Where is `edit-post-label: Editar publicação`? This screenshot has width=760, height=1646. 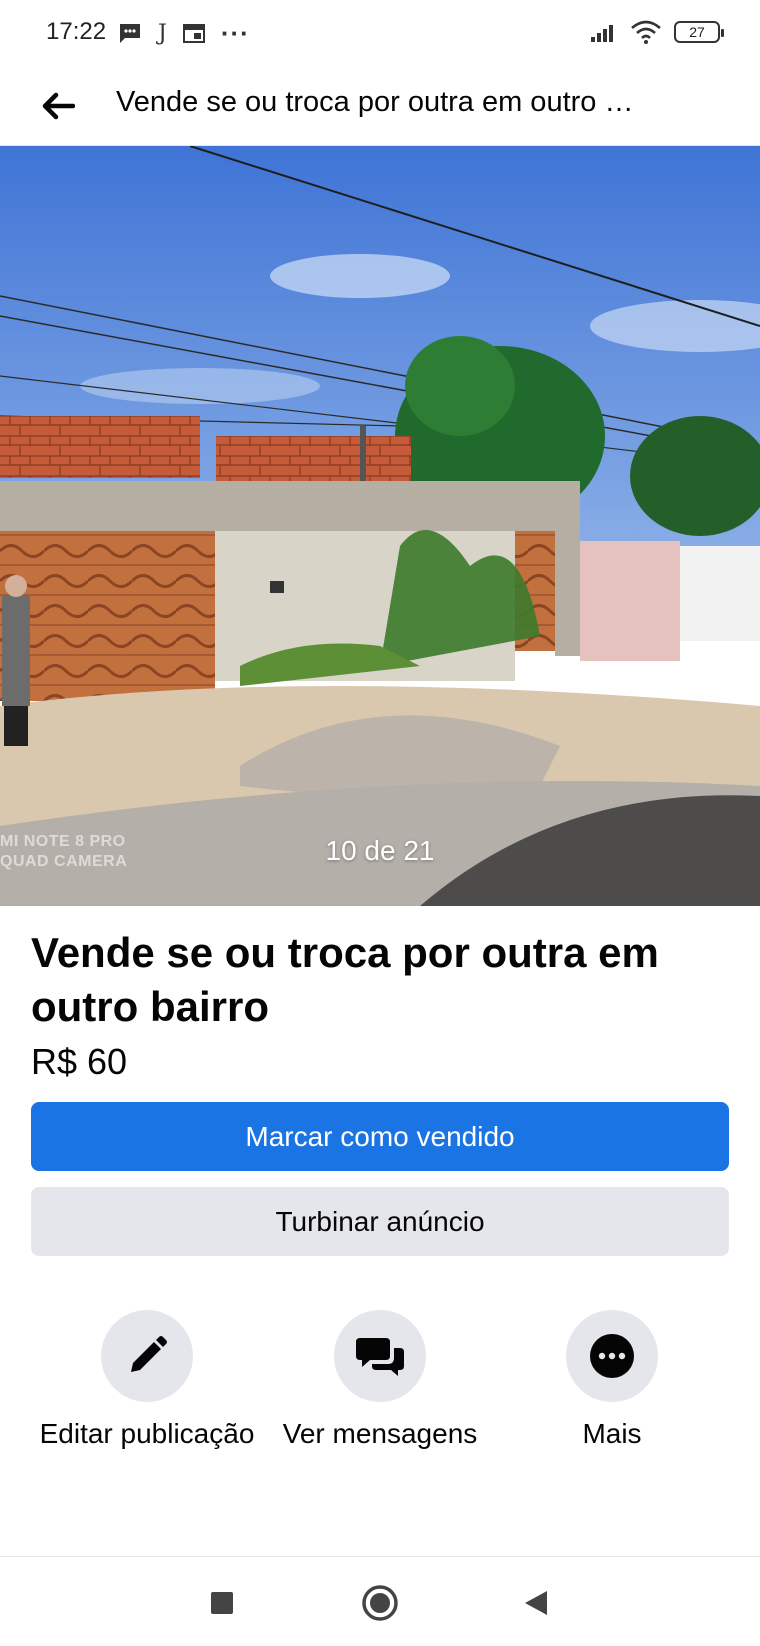
edit-post-label: Editar publicação is located at coordinates (147, 1433).